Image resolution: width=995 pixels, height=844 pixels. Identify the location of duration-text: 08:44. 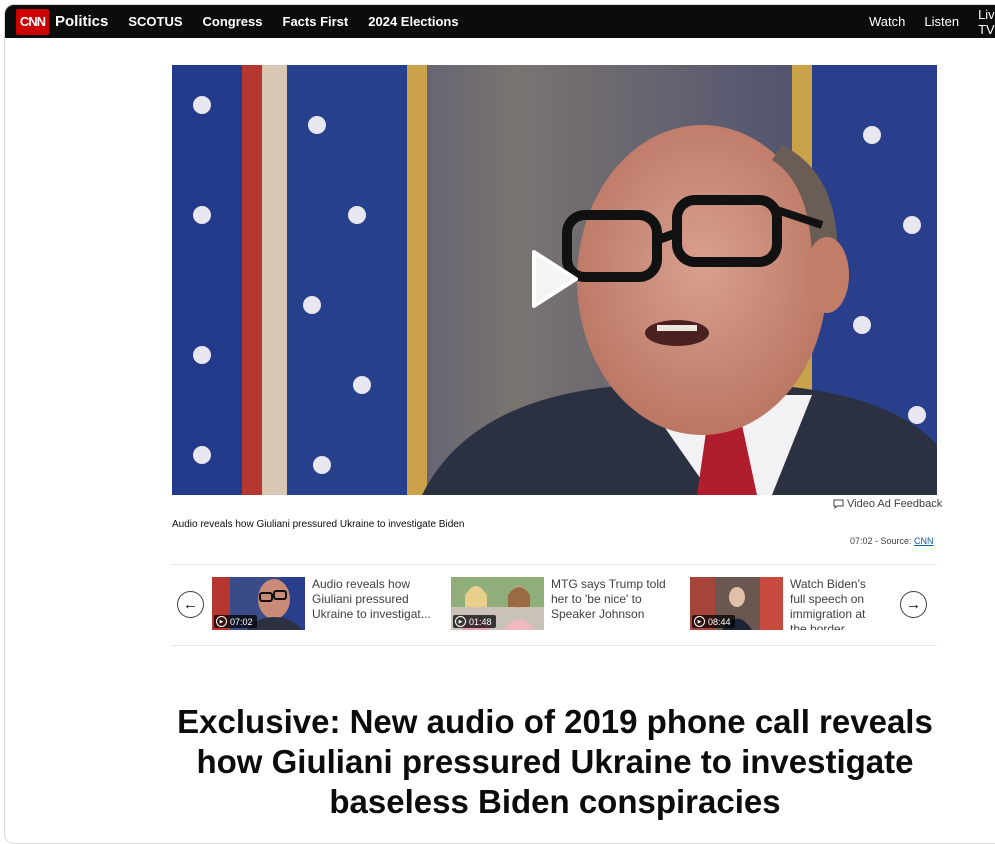
(719, 621).